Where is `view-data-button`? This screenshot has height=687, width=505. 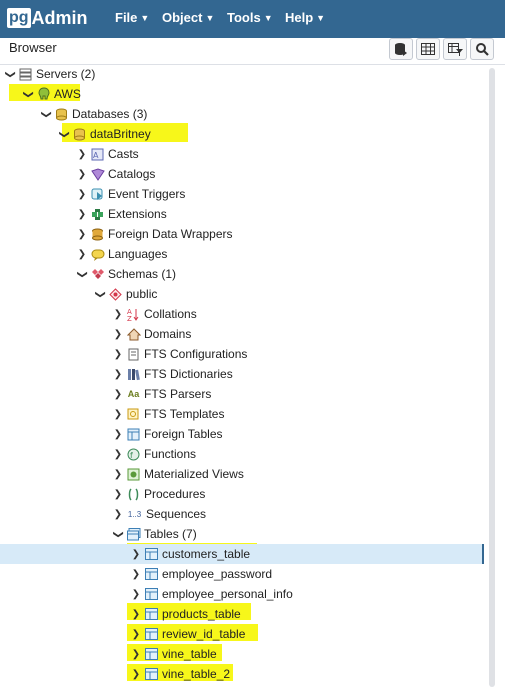
view-data-button is located at coordinates (428, 49).